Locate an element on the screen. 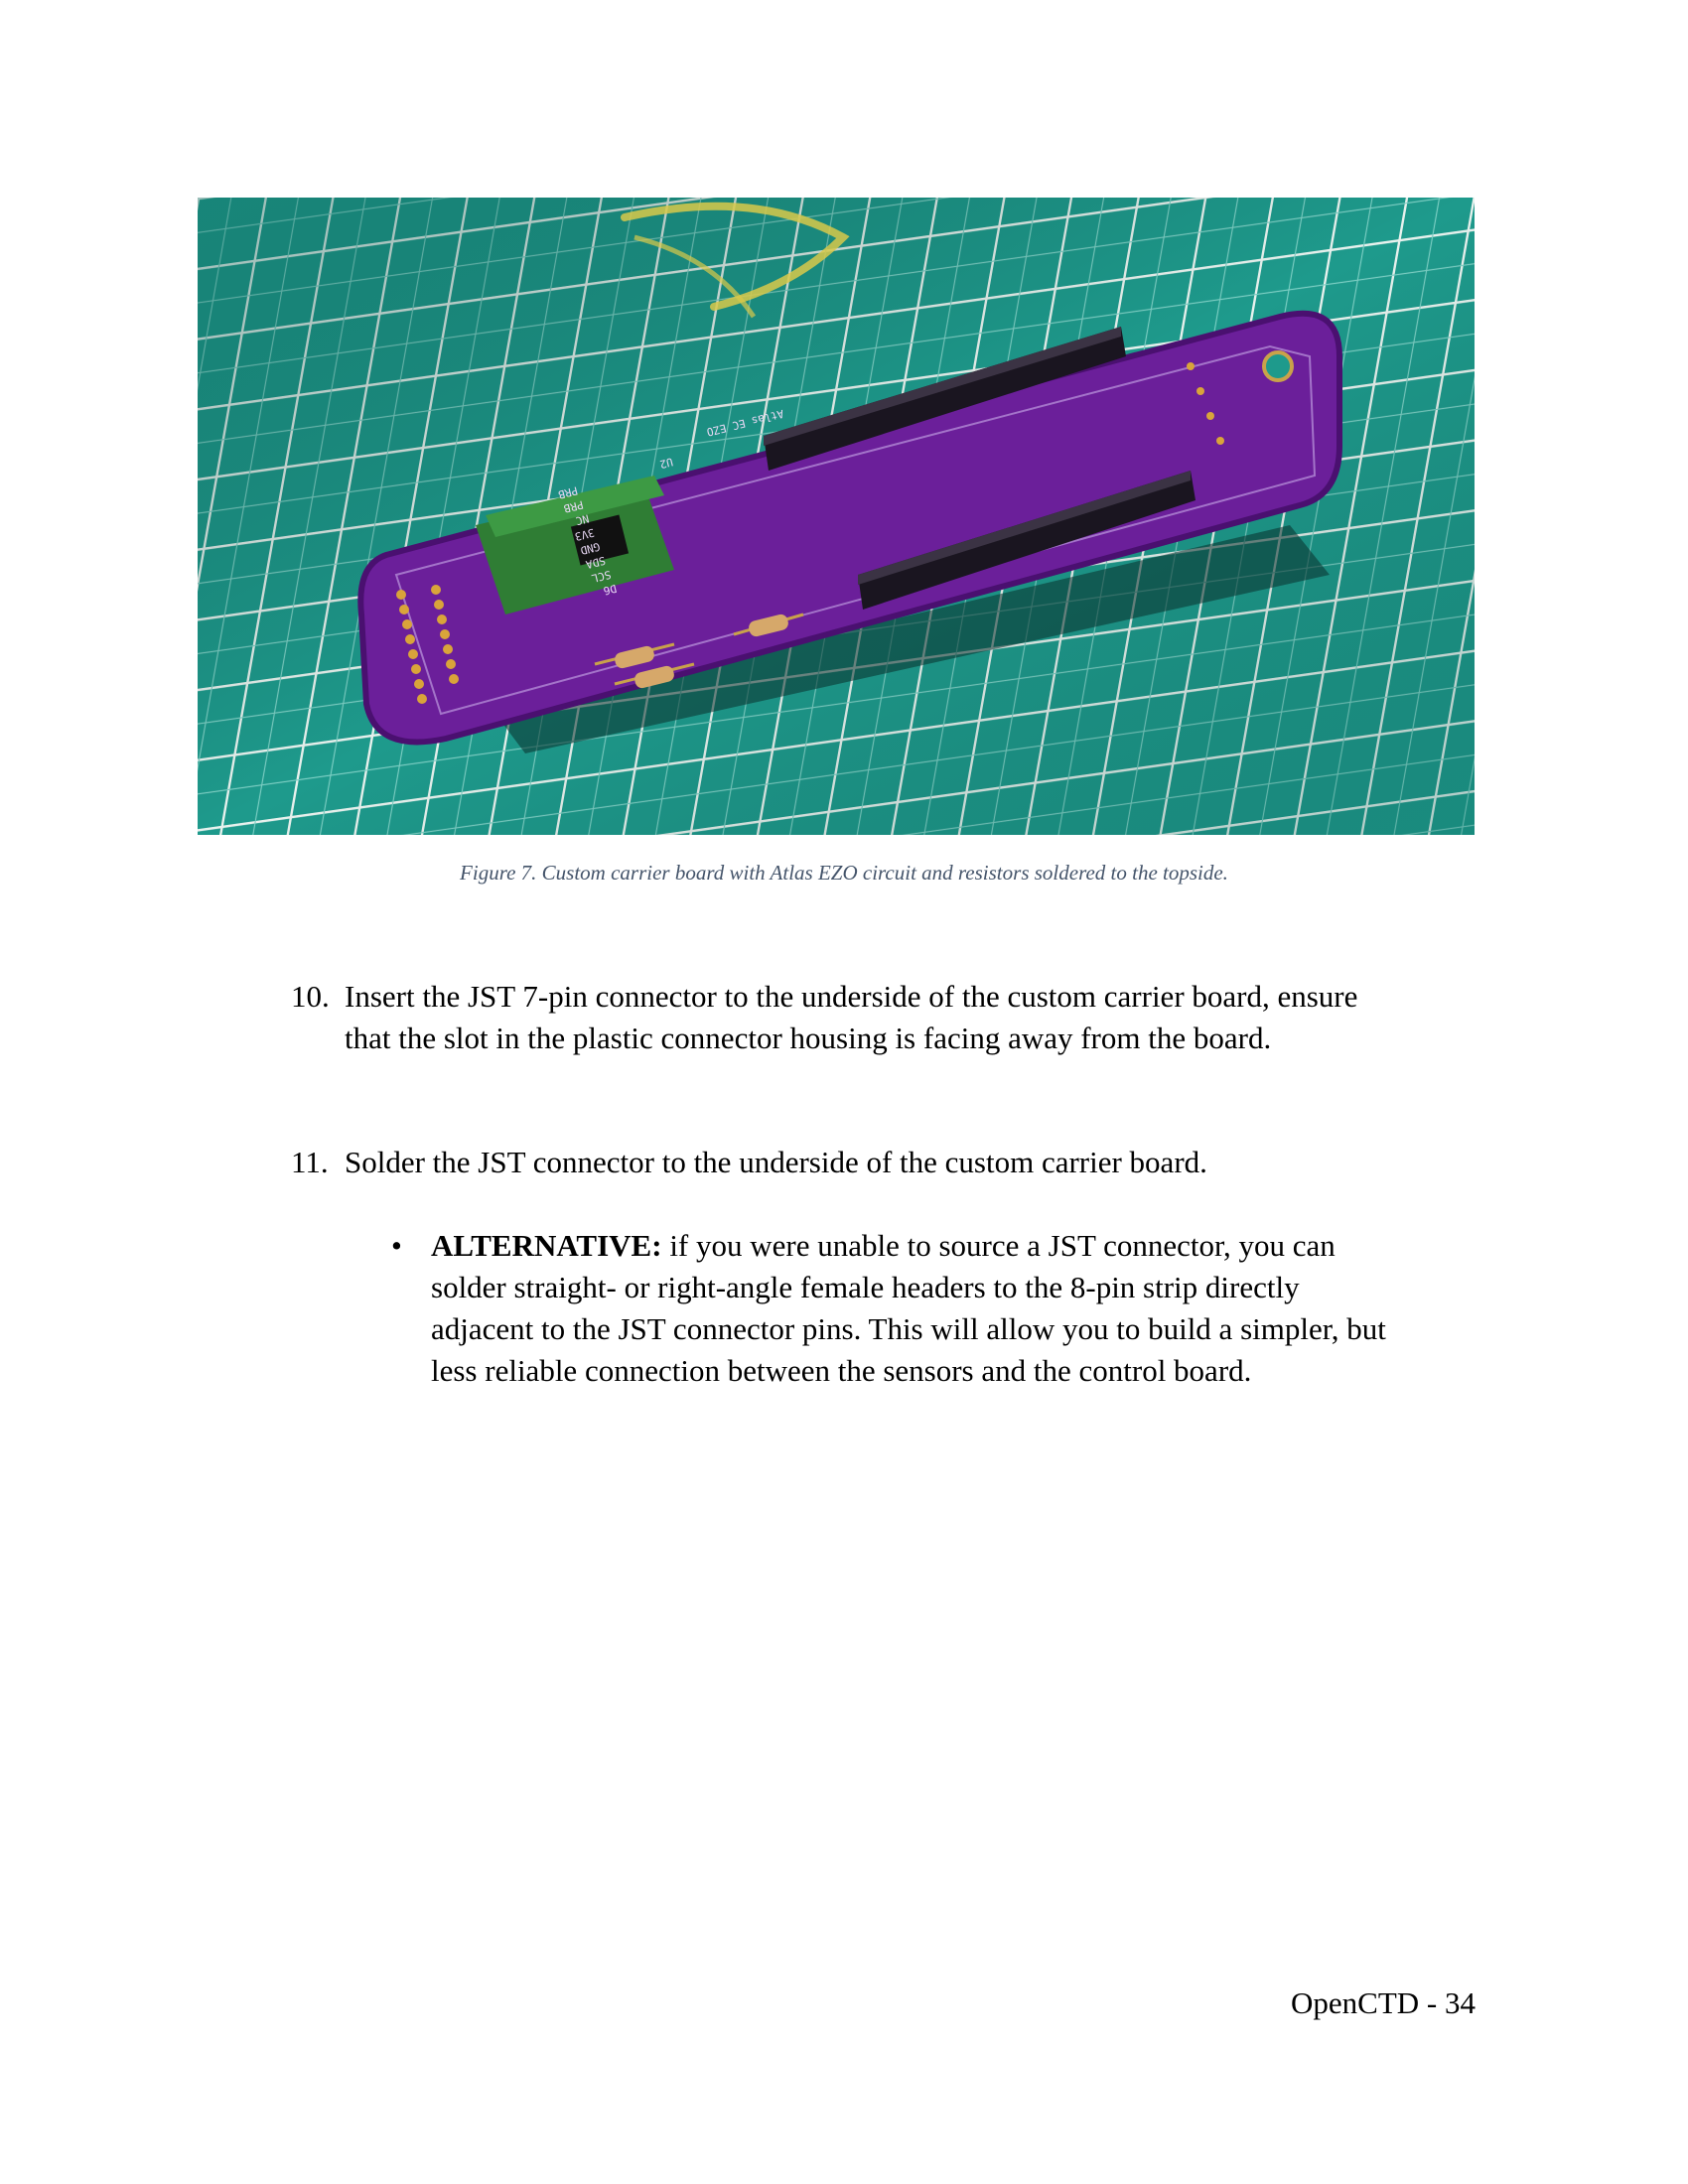 This screenshot has height=2184, width=1688. bullet-label: ALTERNATIVE: is located at coordinates (546, 1245).